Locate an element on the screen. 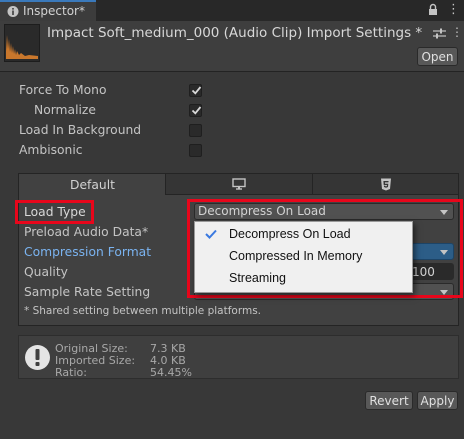 This screenshot has height=439, width=464. popup-item-label: Streaming is located at coordinates (257, 278).